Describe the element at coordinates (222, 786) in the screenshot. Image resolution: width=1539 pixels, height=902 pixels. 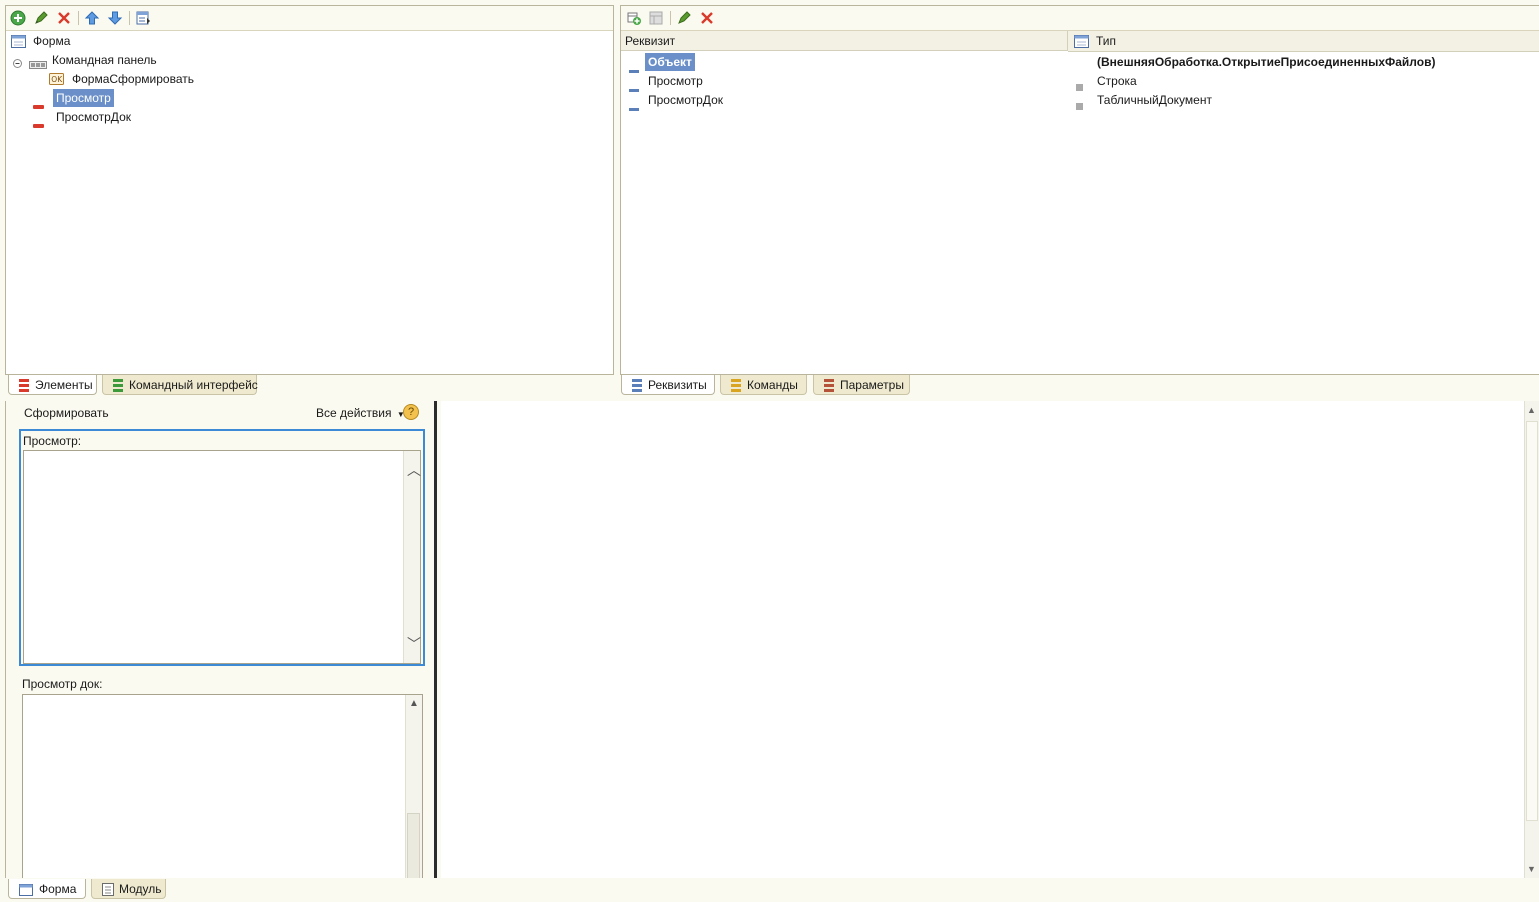
I see `preview-doc-textarea: ▲` at that location.